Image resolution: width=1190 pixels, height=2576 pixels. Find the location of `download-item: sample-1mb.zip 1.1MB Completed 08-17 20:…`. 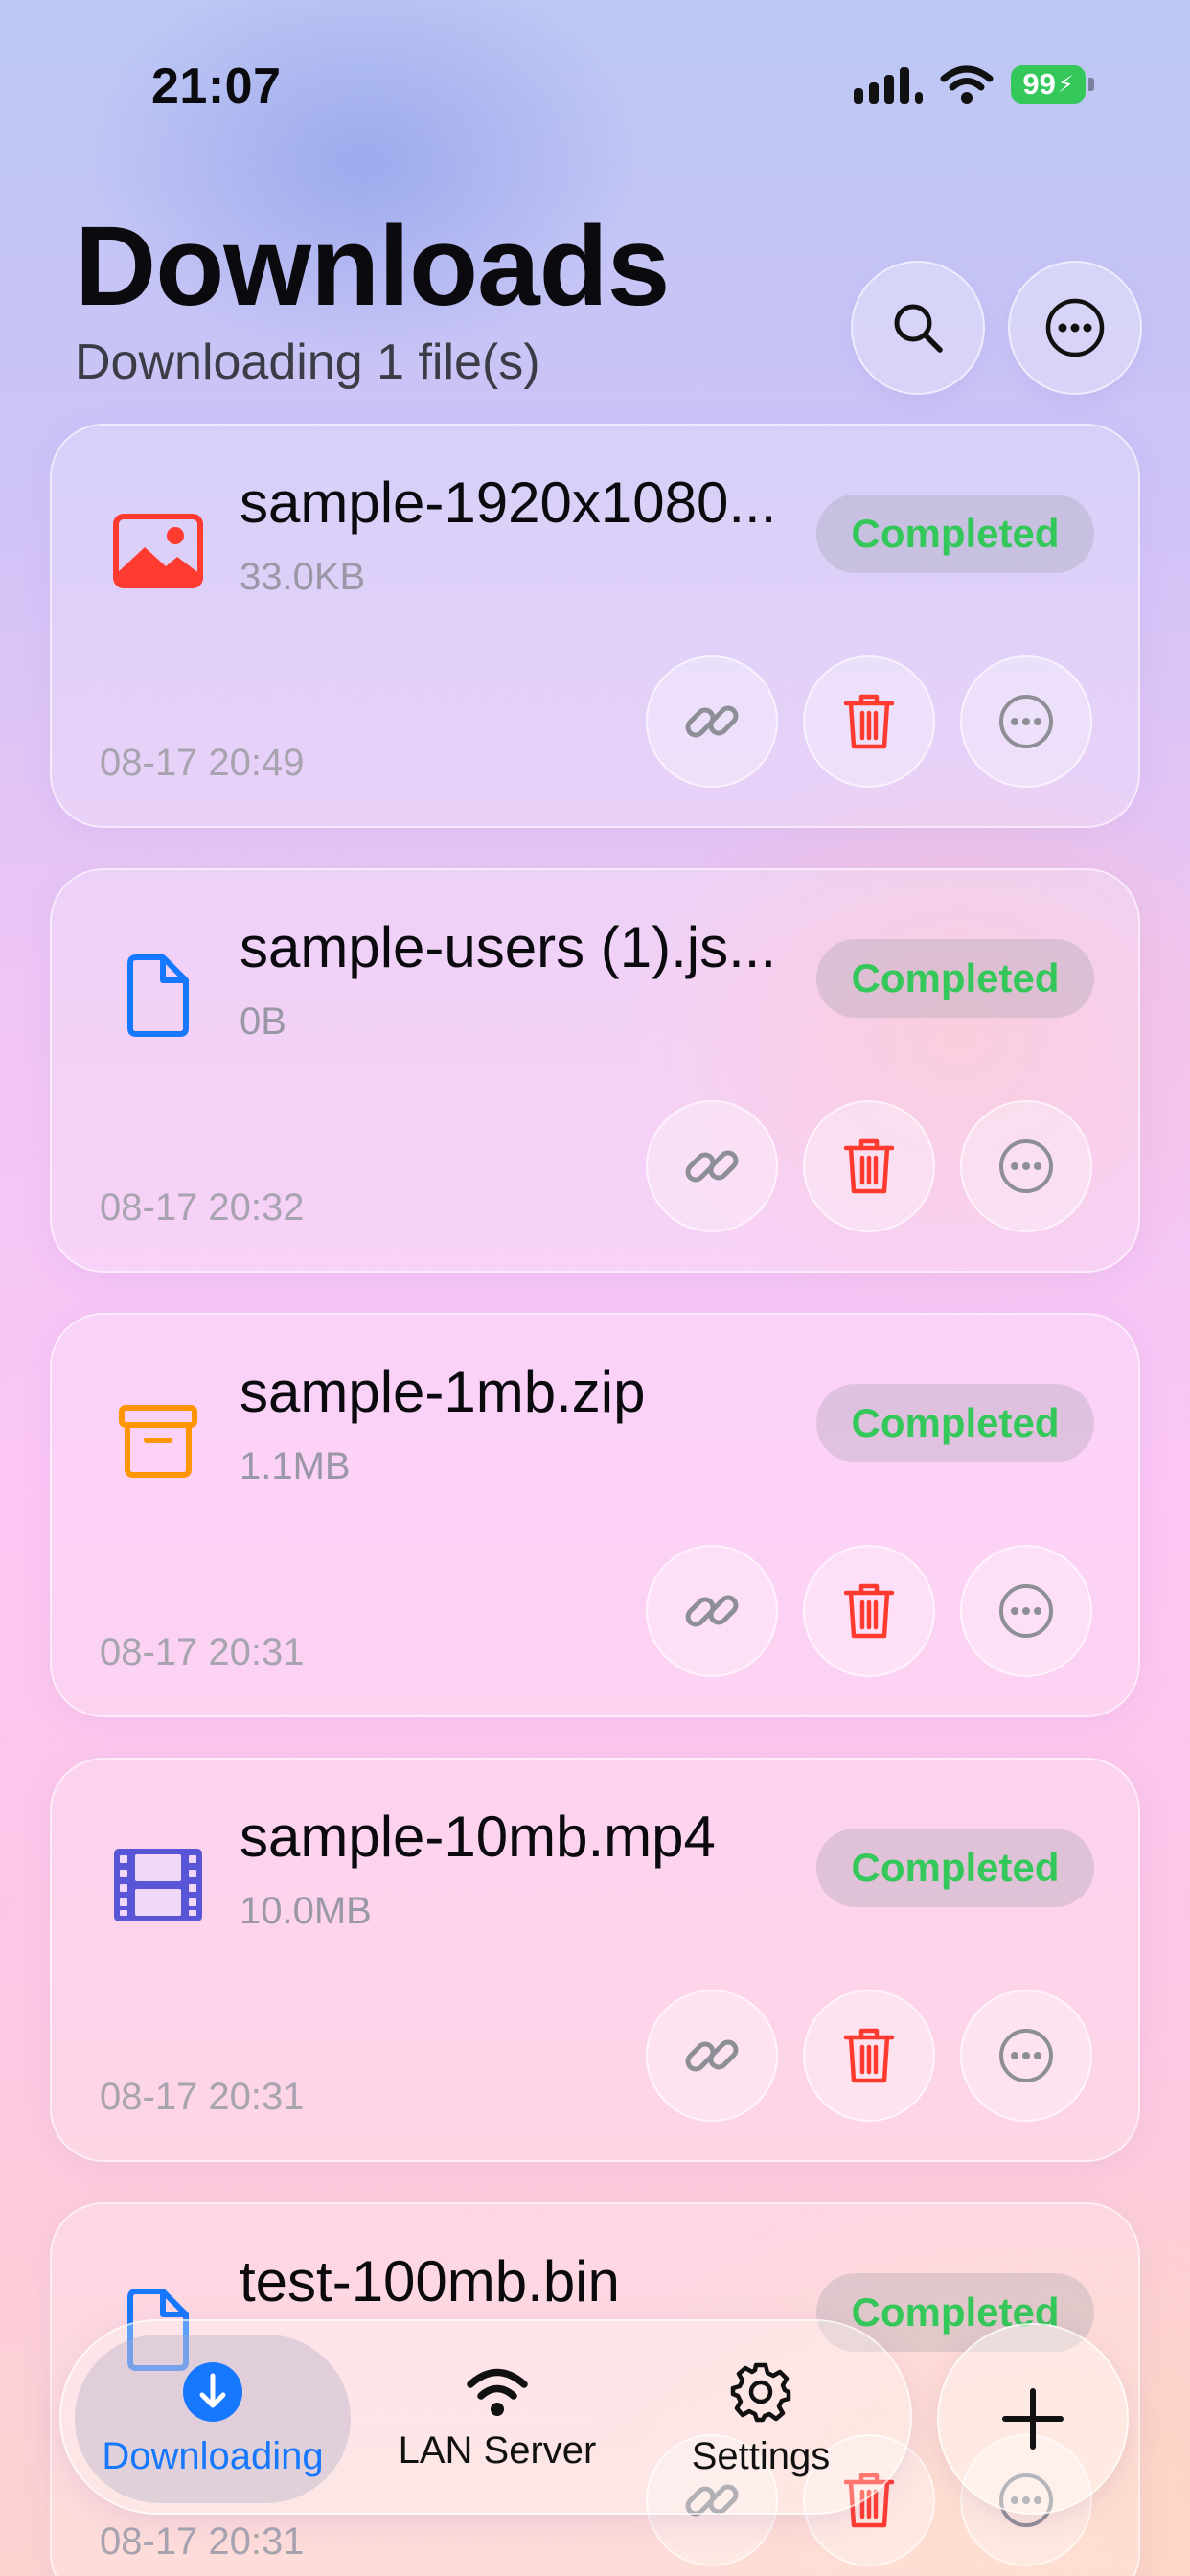

download-item: sample-1mb.zip 1.1MB Completed 08-17 20:… is located at coordinates (595, 1515).